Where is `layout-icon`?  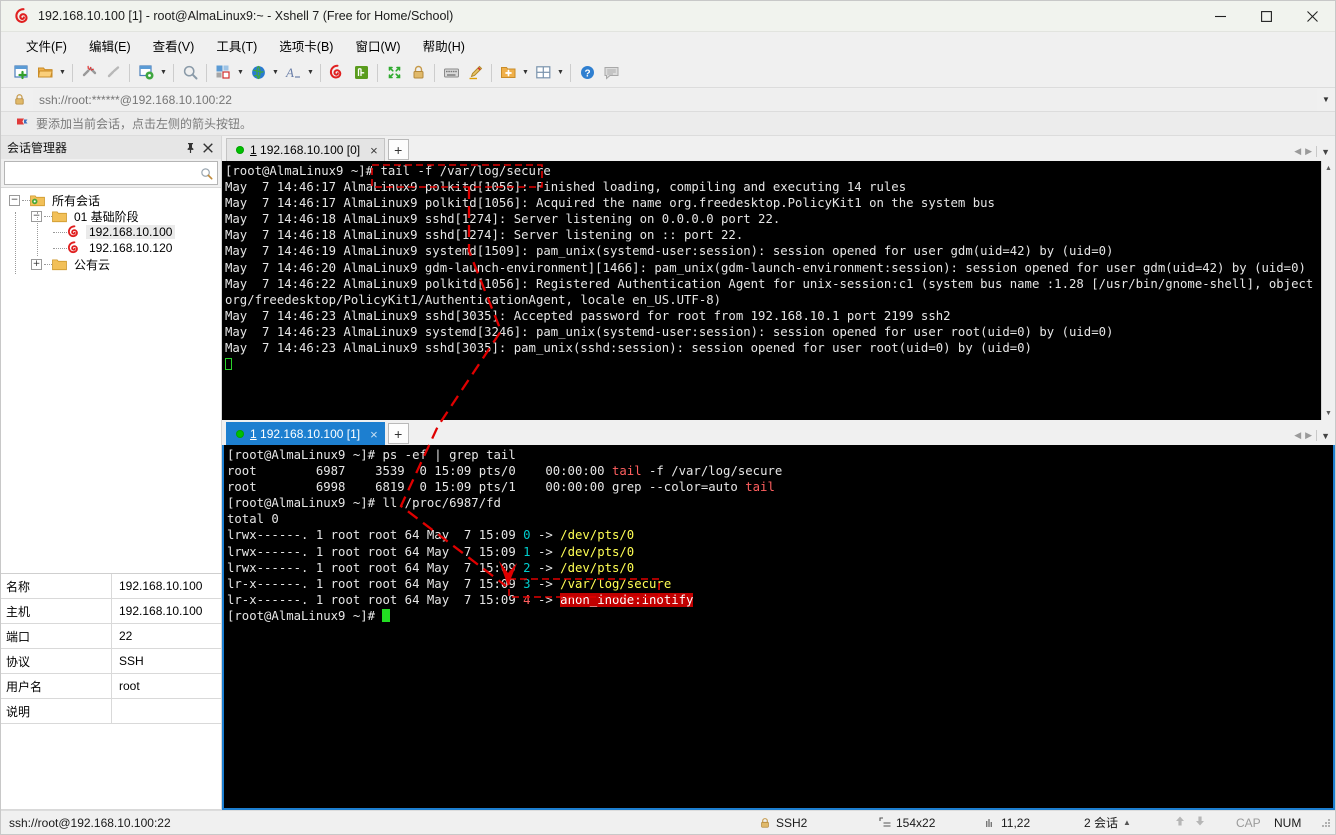 layout-icon is located at coordinates (223, 73).